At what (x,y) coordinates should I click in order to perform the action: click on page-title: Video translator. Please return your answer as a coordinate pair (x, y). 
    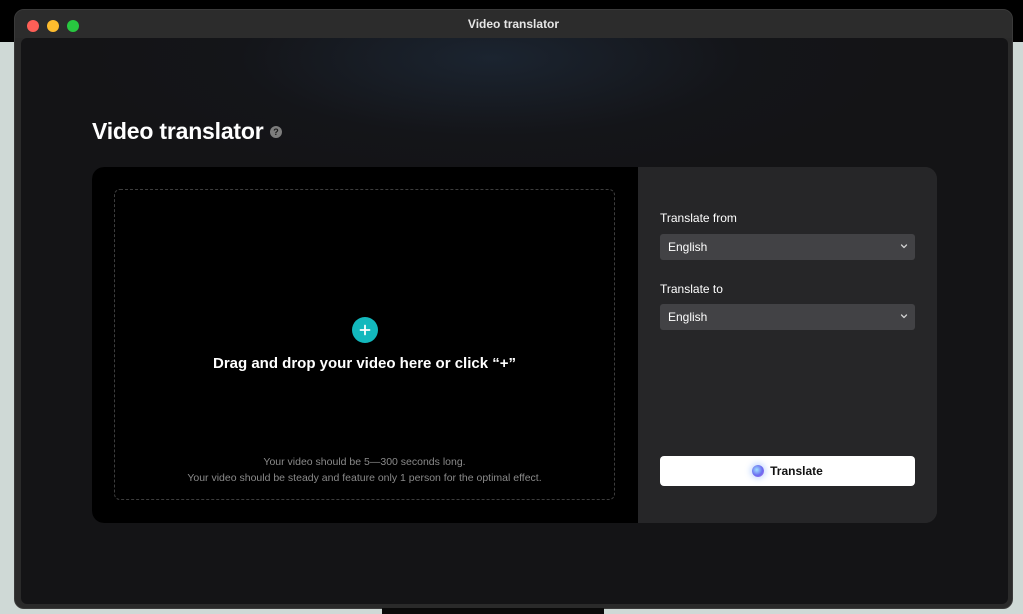
    Looking at the image, I should click on (178, 131).